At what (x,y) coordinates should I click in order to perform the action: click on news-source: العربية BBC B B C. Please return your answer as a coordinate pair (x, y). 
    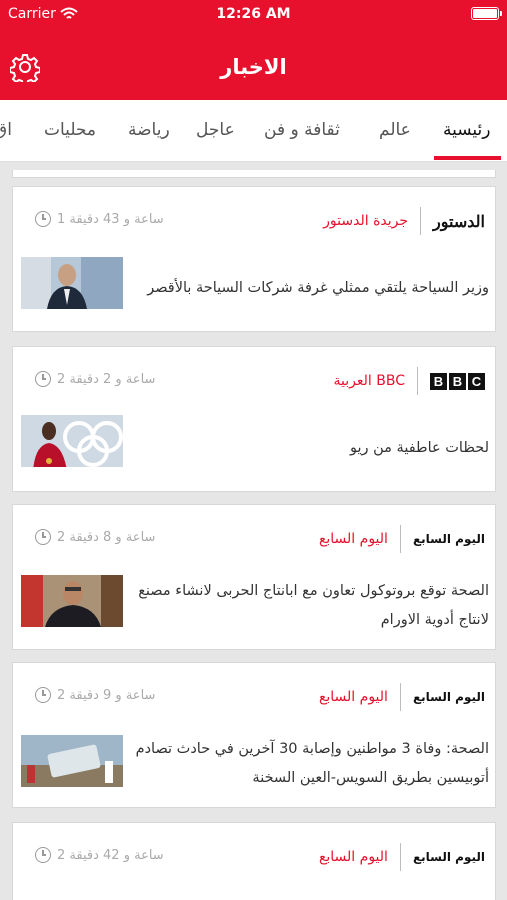
    Looking at the image, I should click on (409, 381).